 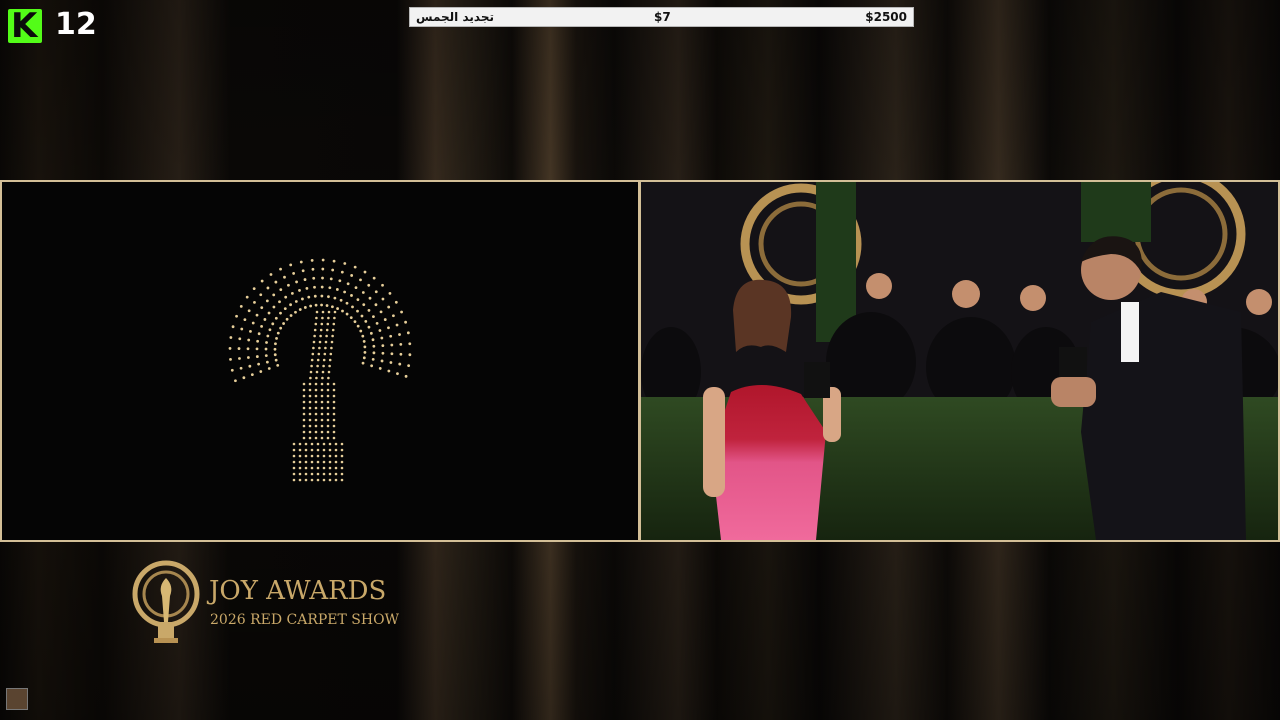 What do you see at coordinates (662, 17) in the screenshot?
I see `ticker-price: $7` at bounding box center [662, 17].